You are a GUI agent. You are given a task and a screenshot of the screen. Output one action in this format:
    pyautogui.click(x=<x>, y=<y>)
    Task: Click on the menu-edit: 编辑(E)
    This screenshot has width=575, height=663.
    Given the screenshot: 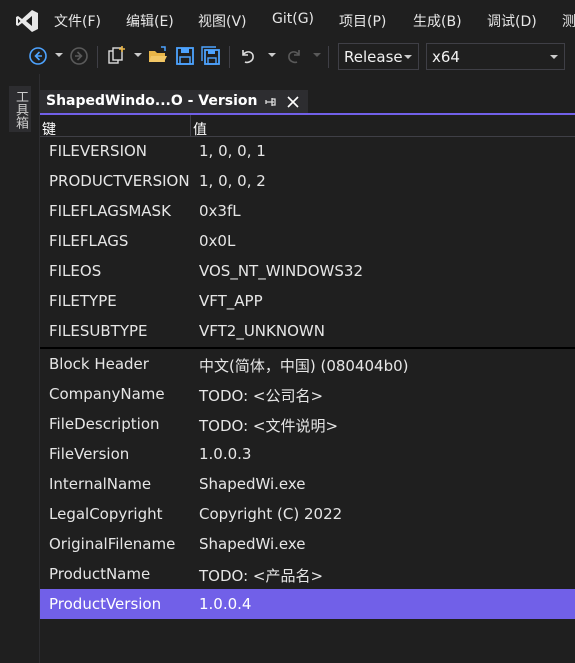 What is the action you would take?
    pyautogui.click(x=150, y=21)
    